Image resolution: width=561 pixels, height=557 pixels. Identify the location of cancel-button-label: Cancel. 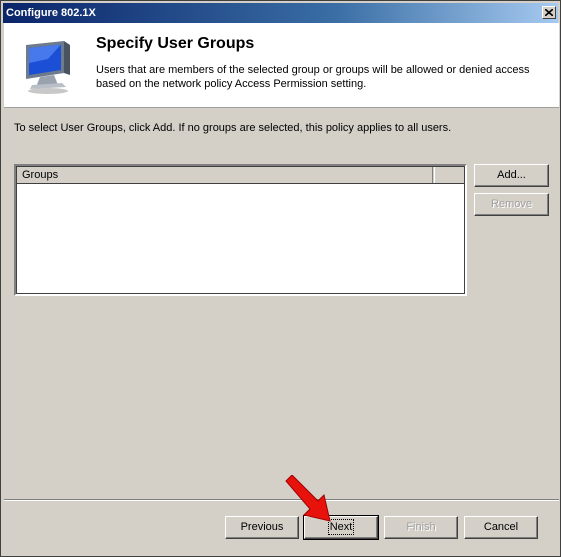
(501, 527).